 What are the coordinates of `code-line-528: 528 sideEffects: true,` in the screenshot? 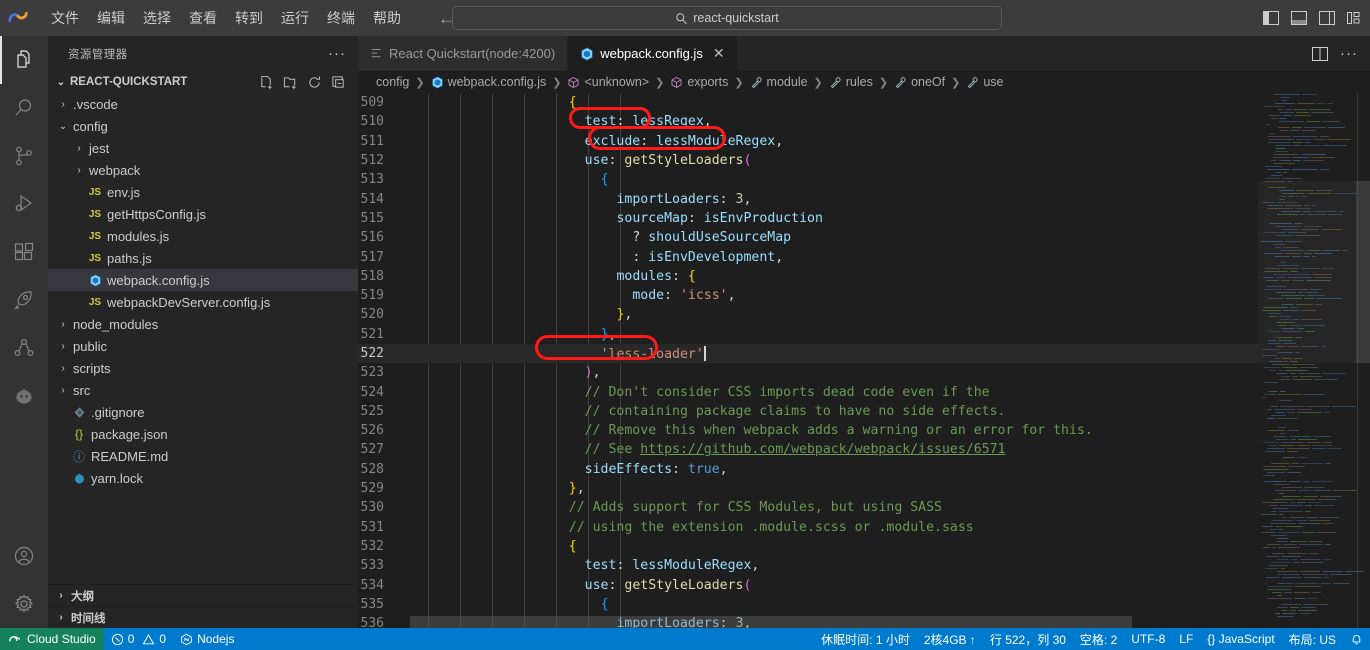 It's located at (808, 469).